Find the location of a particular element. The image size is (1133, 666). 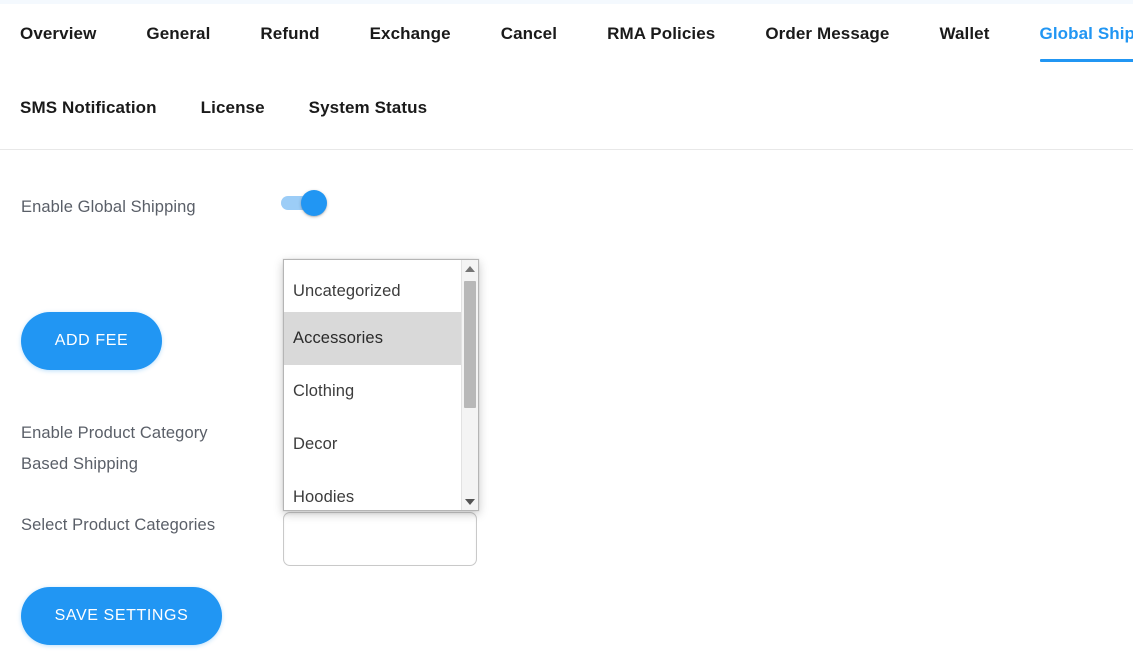

tab-refund: Refund is located at coordinates (289, 49).